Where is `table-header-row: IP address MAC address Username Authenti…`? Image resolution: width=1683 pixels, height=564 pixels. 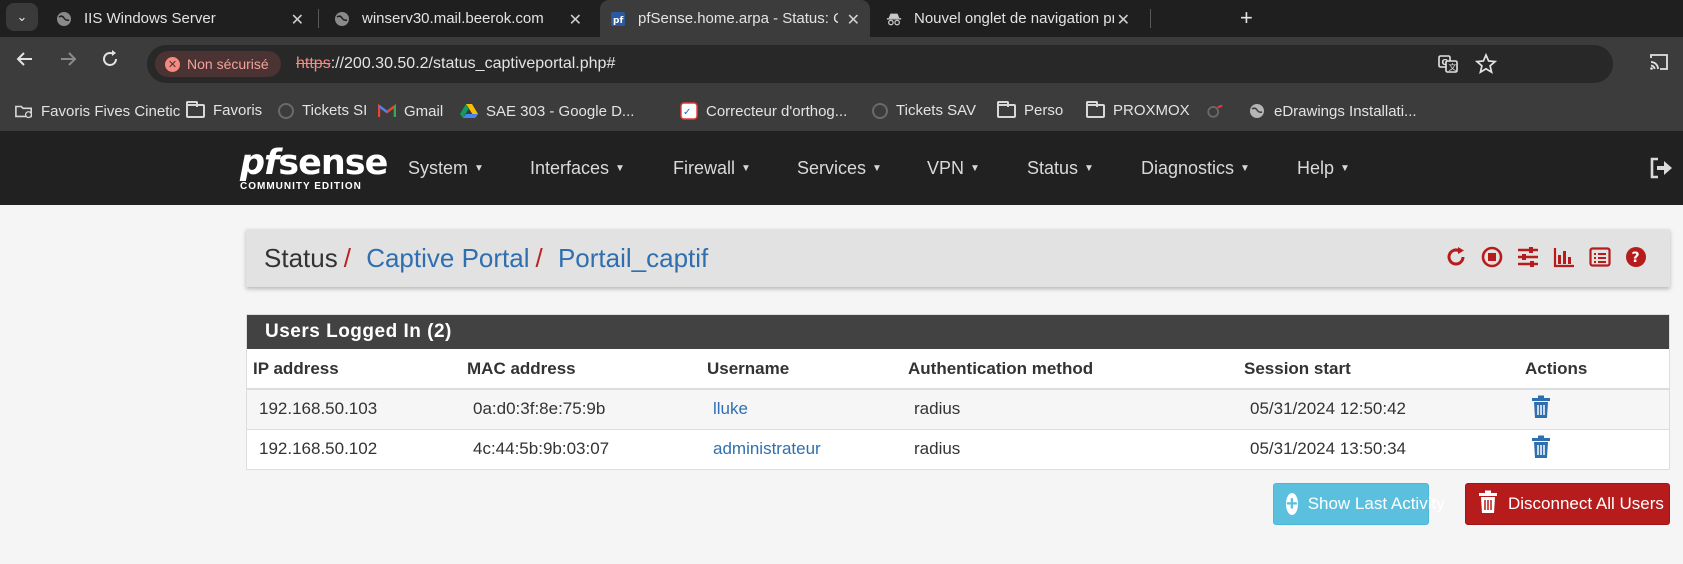 table-header-row: IP address MAC address Username Authenti… is located at coordinates (958, 369).